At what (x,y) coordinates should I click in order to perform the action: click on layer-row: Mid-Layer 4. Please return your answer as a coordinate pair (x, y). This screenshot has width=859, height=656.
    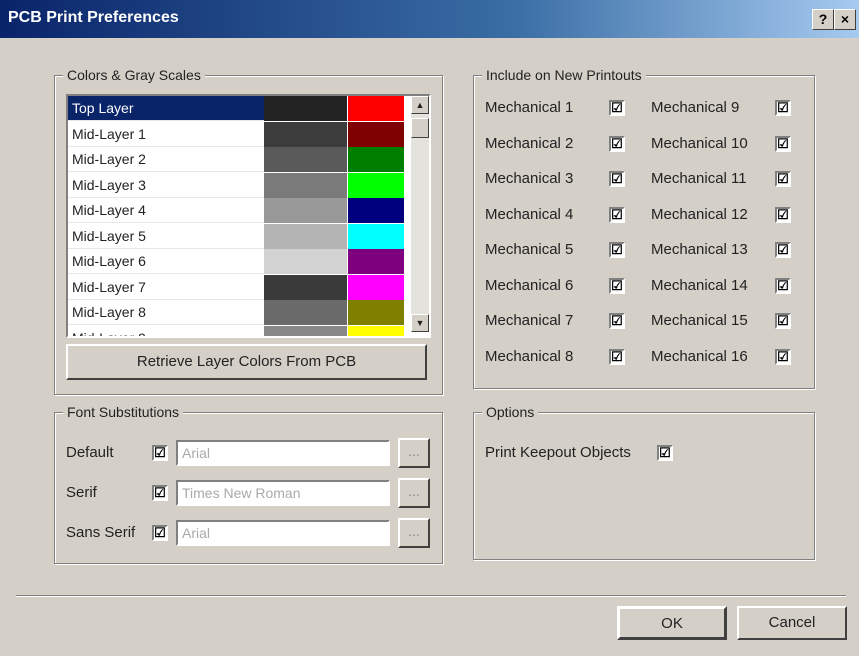
    Looking at the image, I should click on (238, 210).